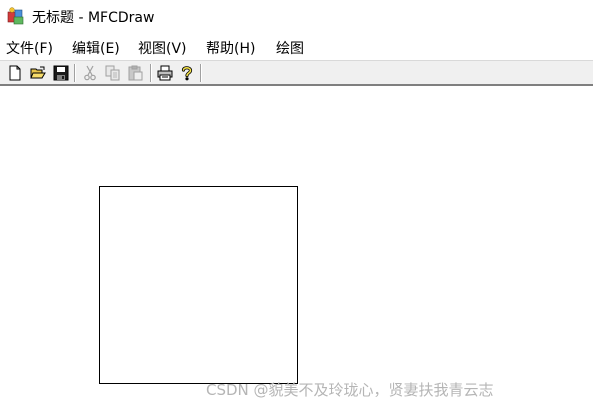 This screenshot has width=593, height=409. Describe the element at coordinates (93, 18) in the screenshot. I see `window-title: 无标题 - MFCDraw` at that location.